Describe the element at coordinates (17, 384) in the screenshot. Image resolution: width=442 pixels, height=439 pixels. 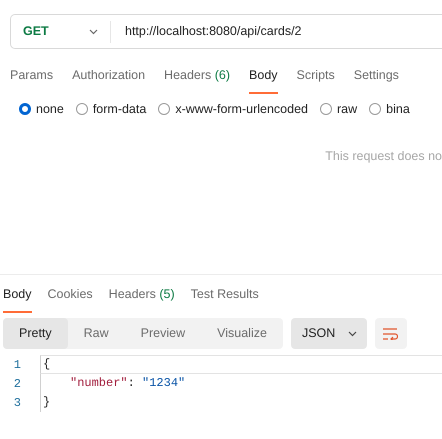
I see `line-number: 2` at that location.